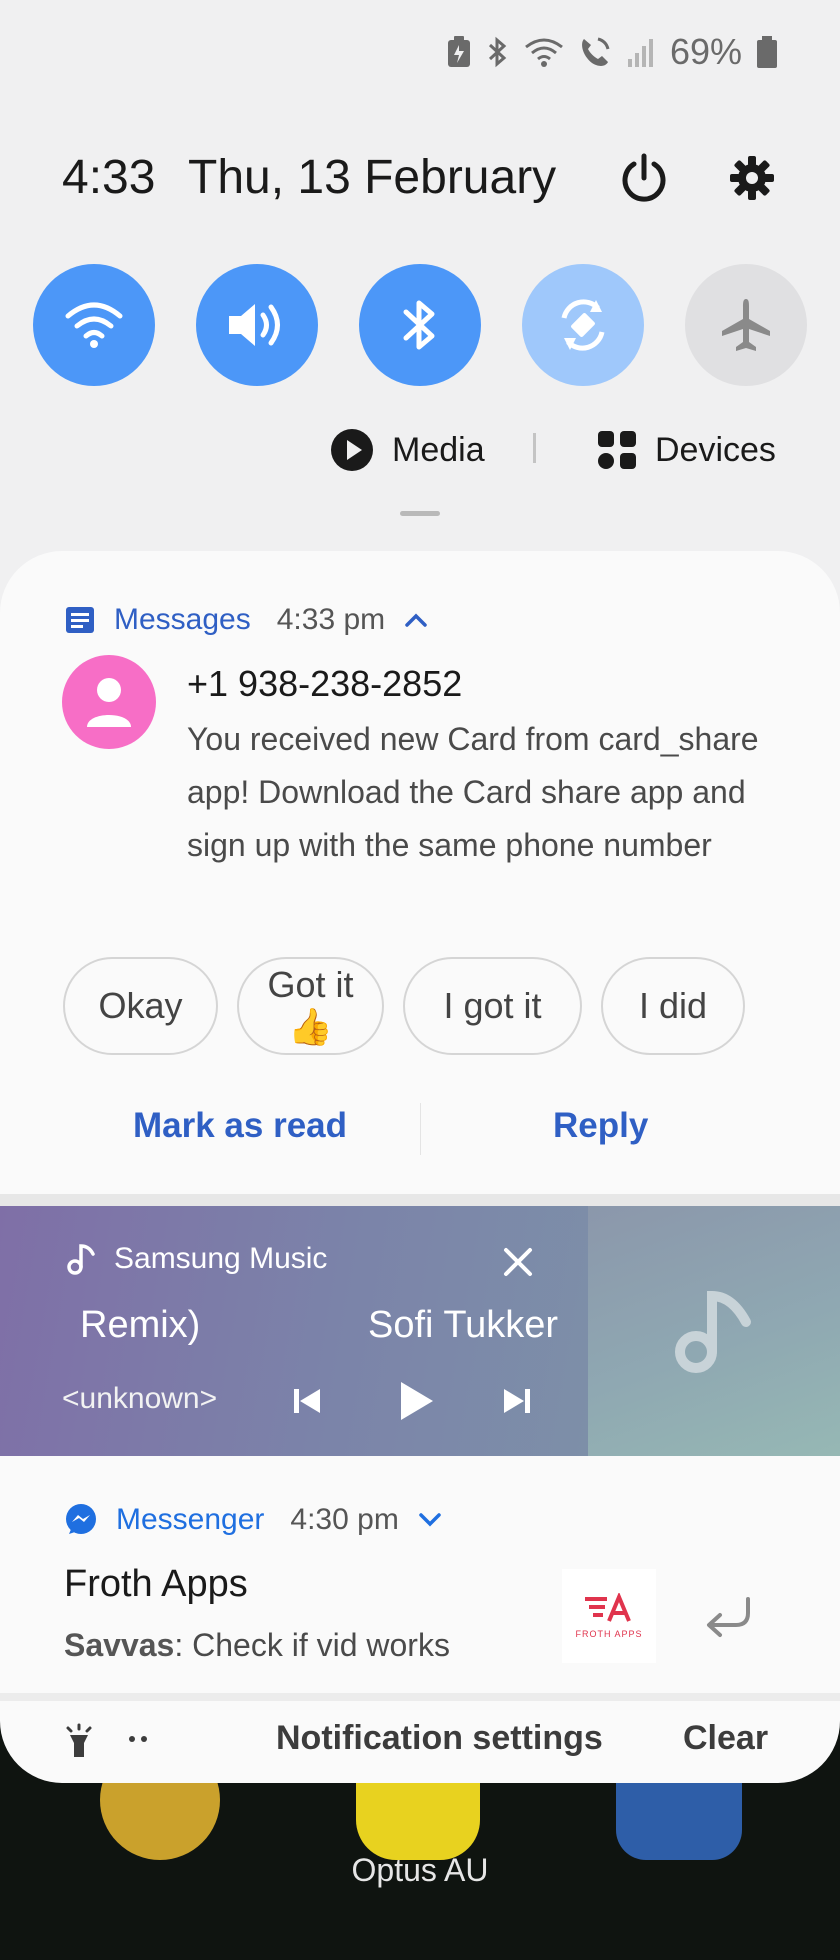 The width and height of the screenshot is (840, 1960). What do you see at coordinates (420, 513) in the screenshot?
I see `expand-handle` at bounding box center [420, 513].